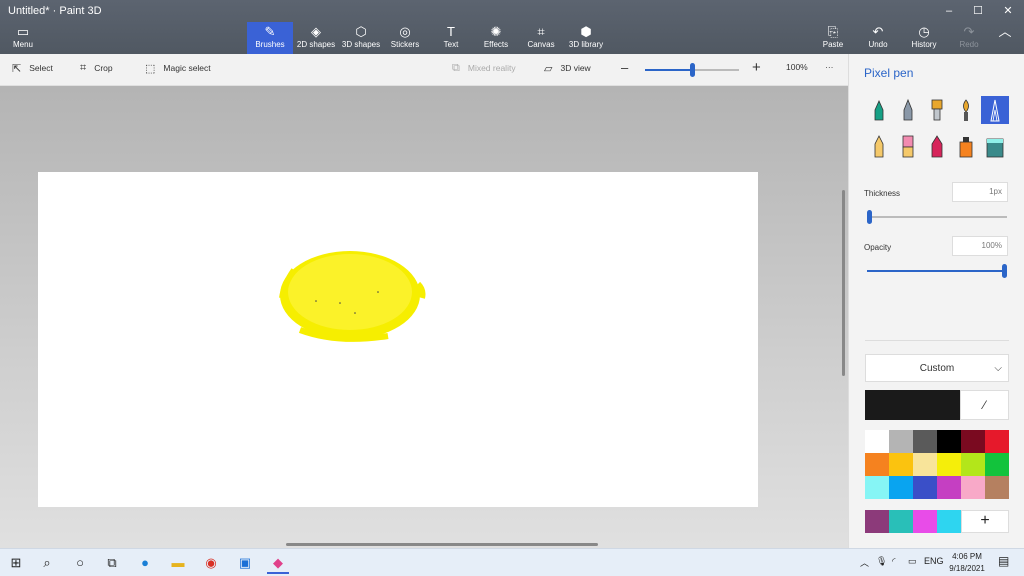  What do you see at coordinates (1008, 11) in the screenshot?
I see `close-button: ✕` at bounding box center [1008, 11].